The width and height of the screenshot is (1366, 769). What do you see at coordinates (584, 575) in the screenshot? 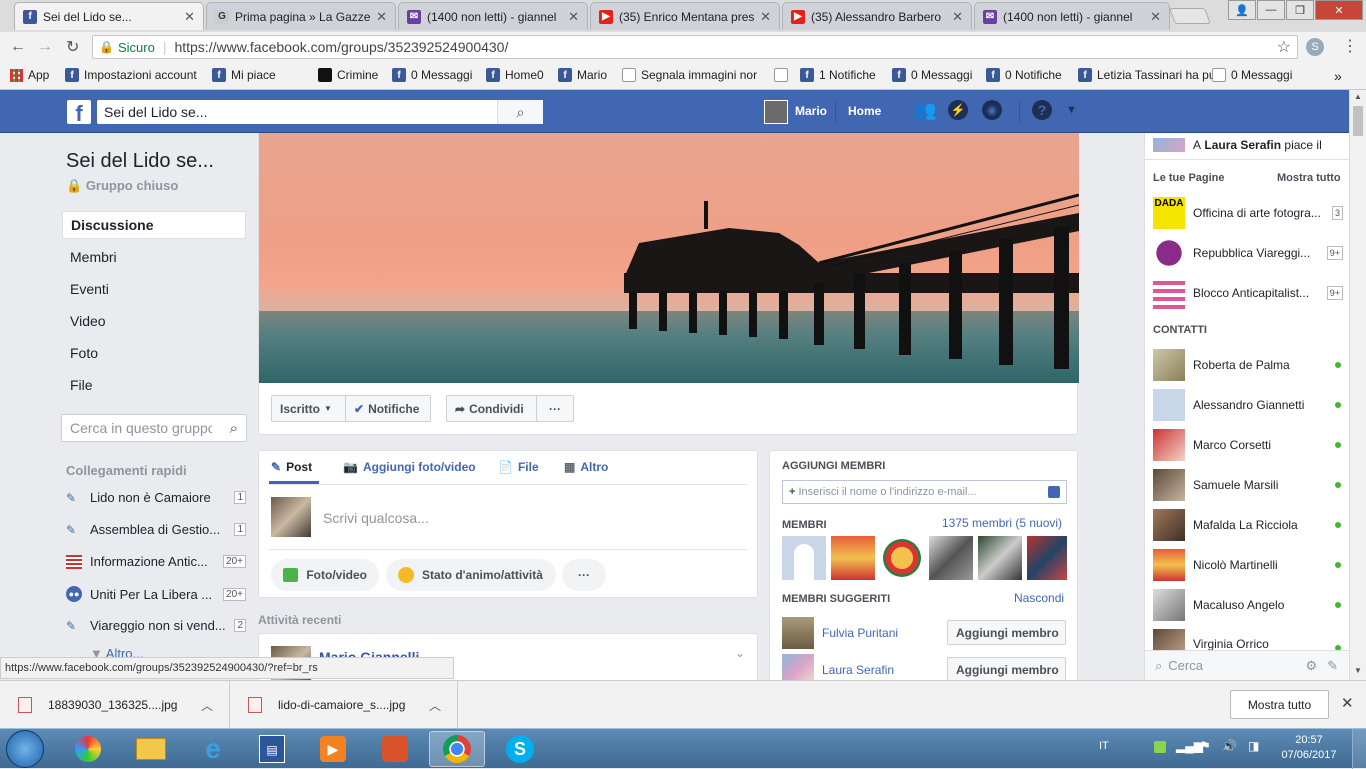
I see `composer-more-button: ···` at bounding box center [584, 575].